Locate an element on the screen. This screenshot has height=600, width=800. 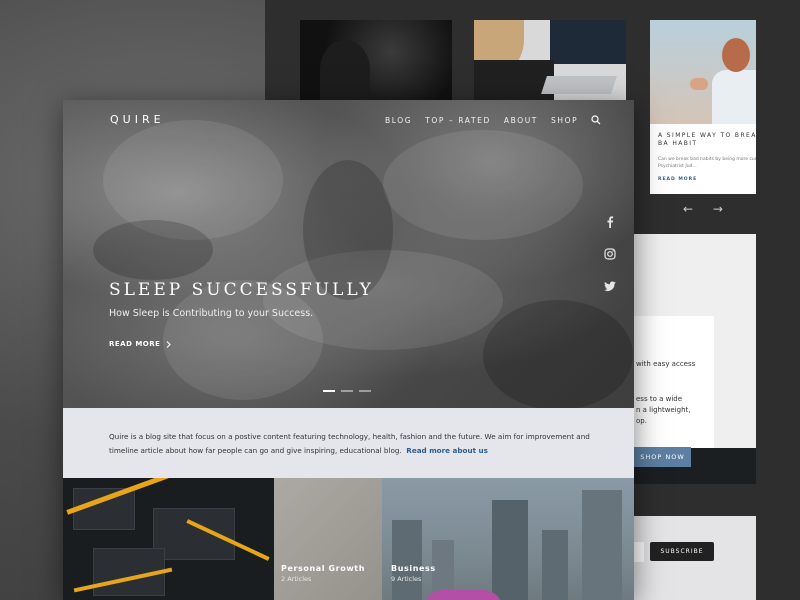
nav-item-top-rated: TOP – RATED is located at coordinates (458, 120).